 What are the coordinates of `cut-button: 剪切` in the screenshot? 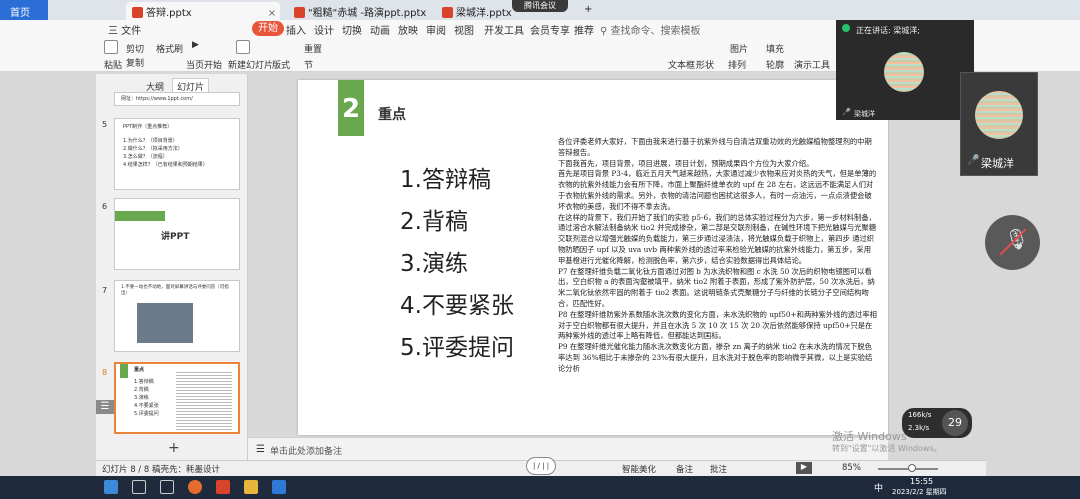 It's located at (135, 48).